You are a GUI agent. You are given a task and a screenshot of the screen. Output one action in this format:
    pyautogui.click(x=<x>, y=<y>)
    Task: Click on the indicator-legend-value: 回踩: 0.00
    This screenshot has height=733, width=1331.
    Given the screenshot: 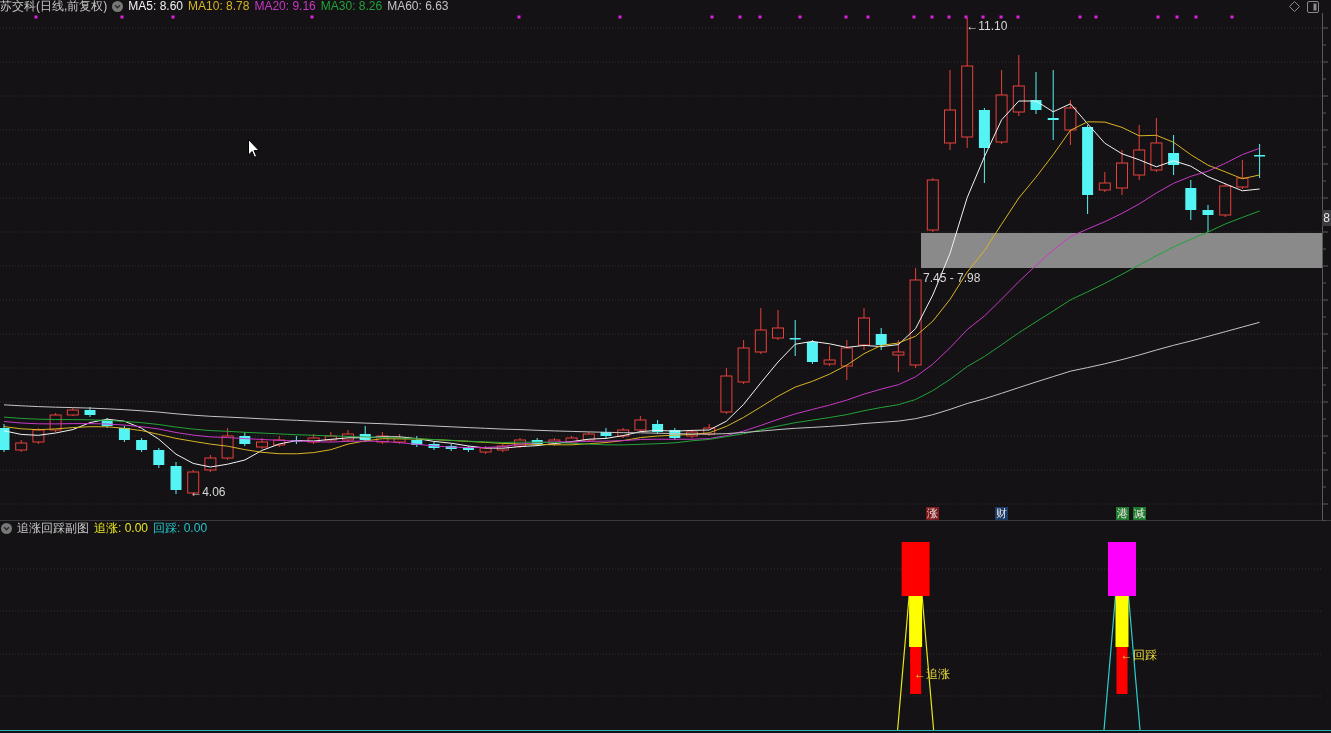 What is the action you would take?
    pyautogui.click(x=180, y=528)
    